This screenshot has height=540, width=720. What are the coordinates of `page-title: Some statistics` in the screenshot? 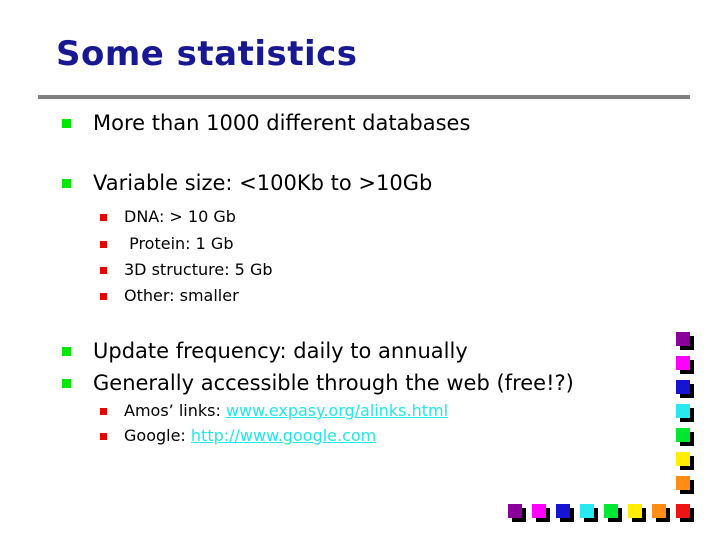 It's located at (207, 54).